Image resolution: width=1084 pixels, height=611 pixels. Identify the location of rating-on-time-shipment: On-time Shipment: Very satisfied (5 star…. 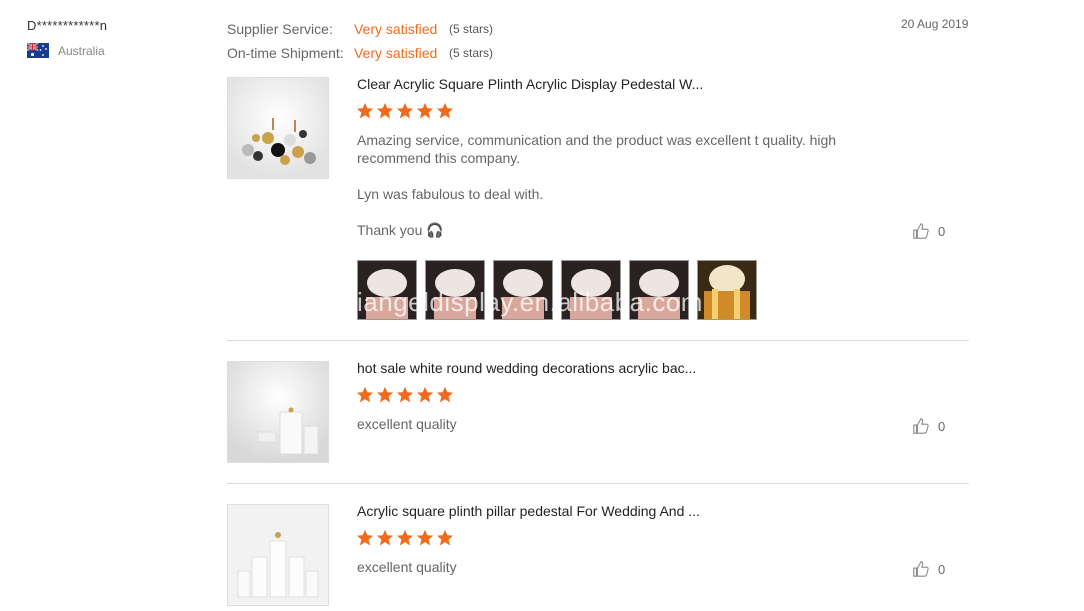
(360, 53).